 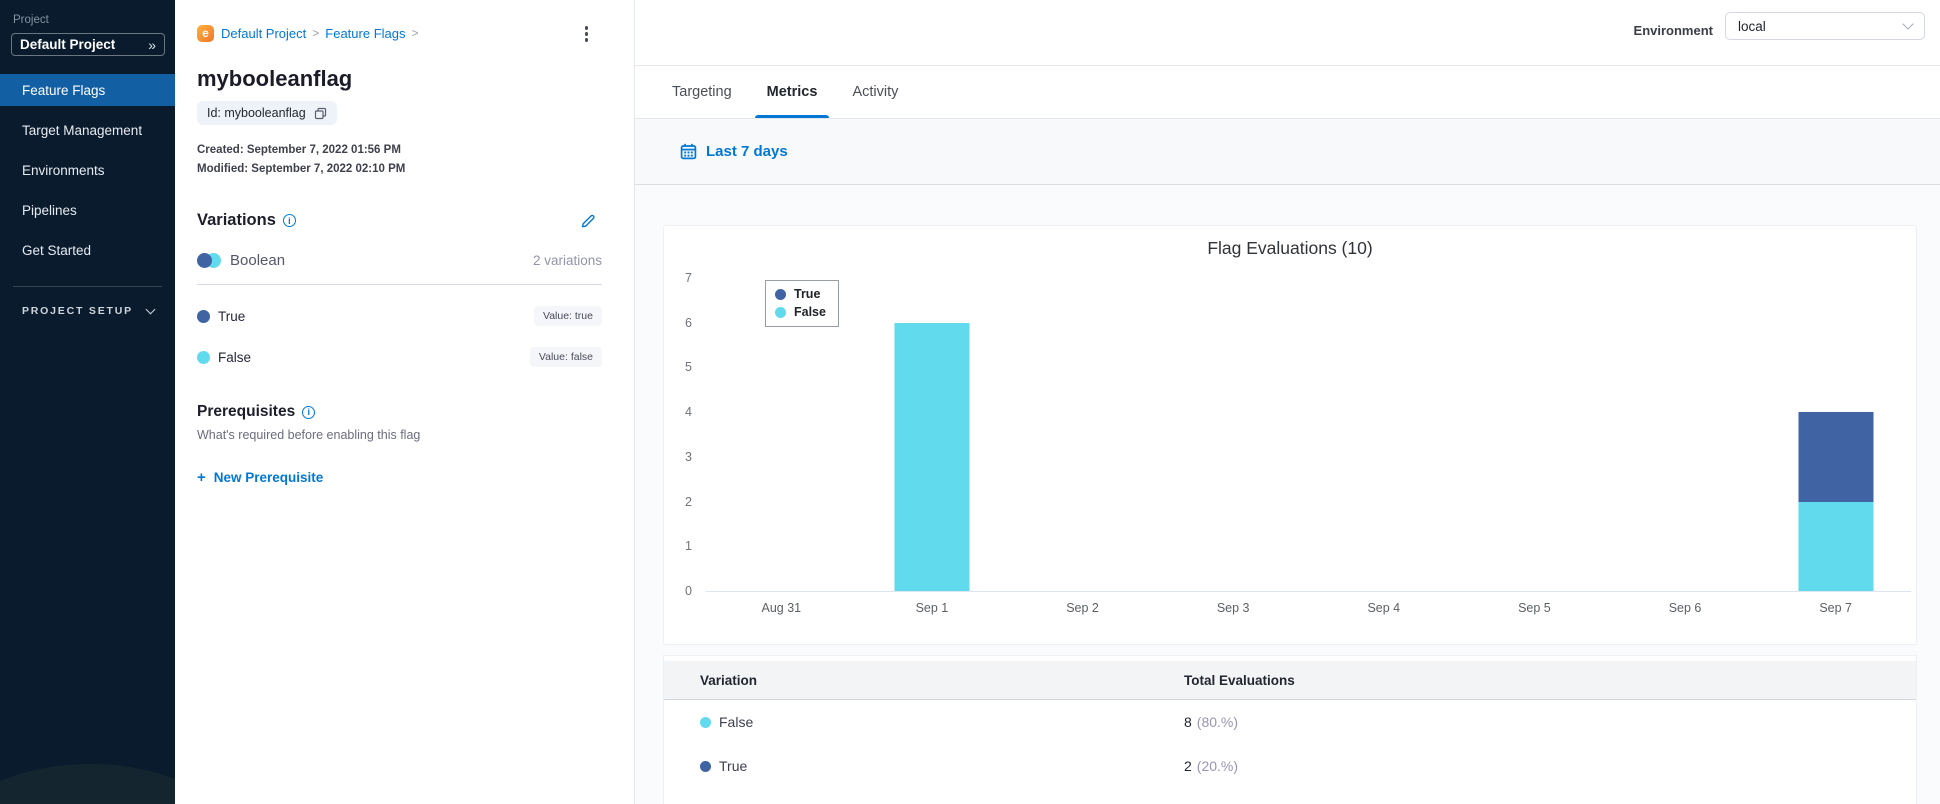 What do you see at coordinates (87, 130) in the screenshot?
I see `sidebar-item-target-management: Target Management` at bounding box center [87, 130].